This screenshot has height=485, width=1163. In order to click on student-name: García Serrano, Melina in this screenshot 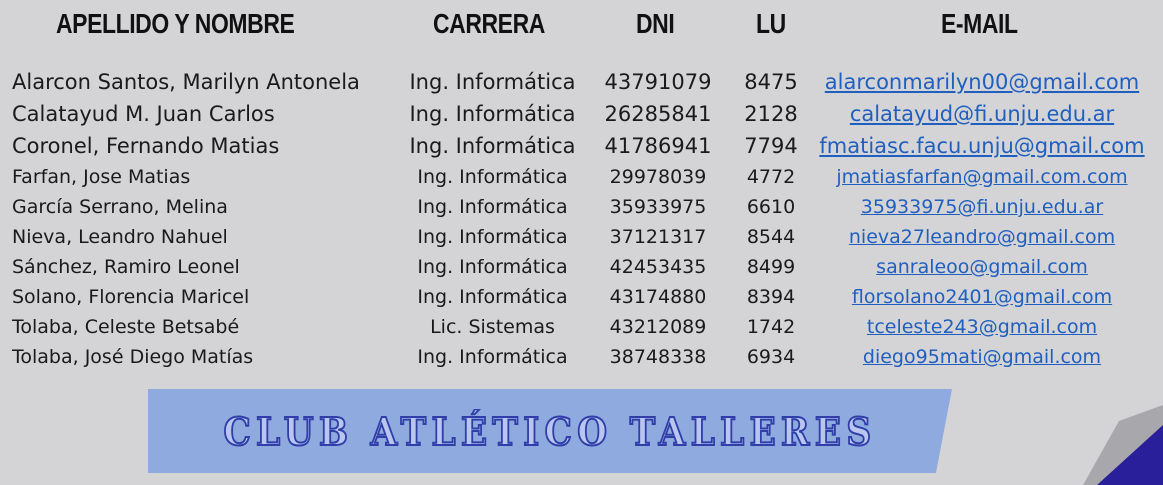, I will do `click(120, 207)`.